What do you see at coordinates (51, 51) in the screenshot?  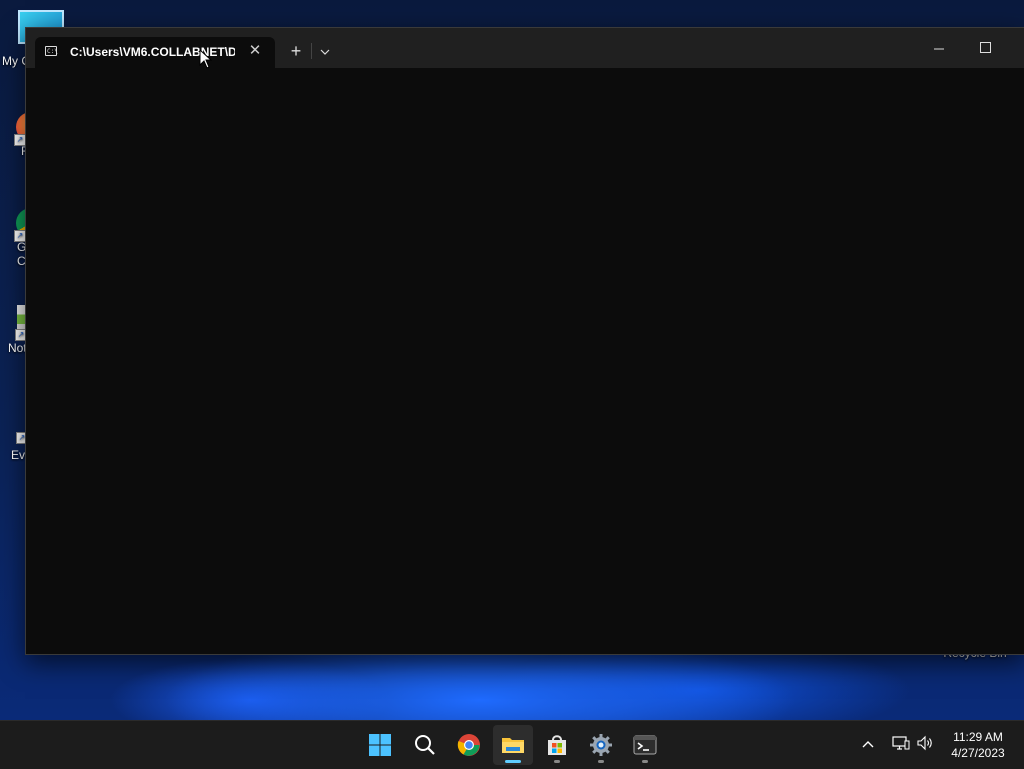 I see `cmd-icon: C:\` at bounding box center [51, 51].